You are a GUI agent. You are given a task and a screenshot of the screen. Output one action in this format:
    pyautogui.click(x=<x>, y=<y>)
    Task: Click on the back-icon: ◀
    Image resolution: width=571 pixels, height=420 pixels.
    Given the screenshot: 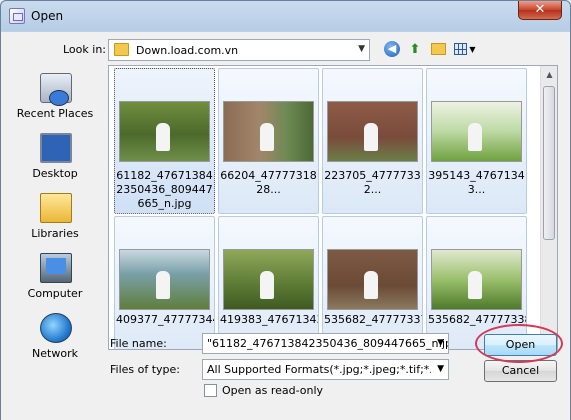 What is the action you would take?
    pyautogui.click(x=392, y=49)
    